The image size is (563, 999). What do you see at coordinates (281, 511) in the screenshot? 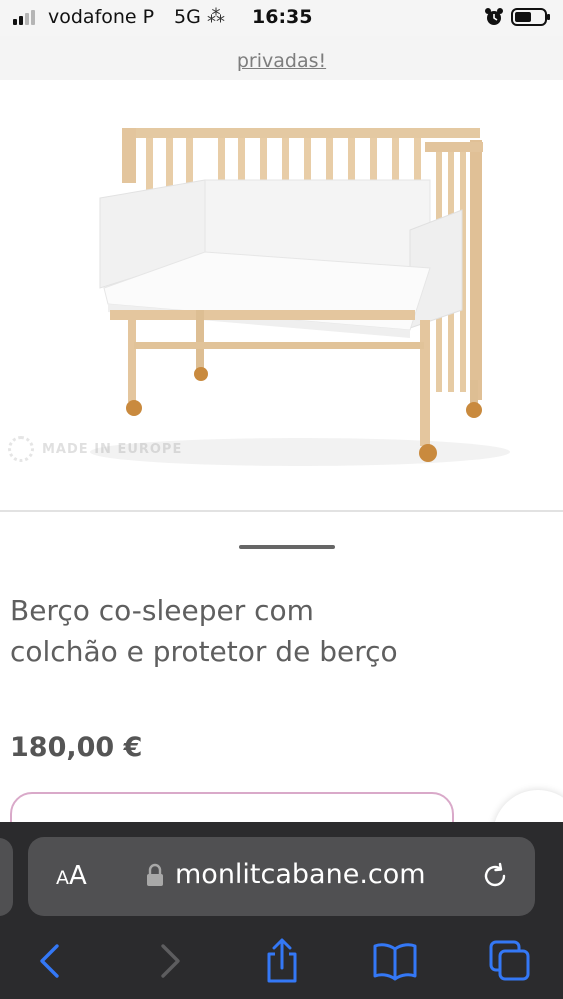
I see `image-divider` at bounding box center [281, 511].